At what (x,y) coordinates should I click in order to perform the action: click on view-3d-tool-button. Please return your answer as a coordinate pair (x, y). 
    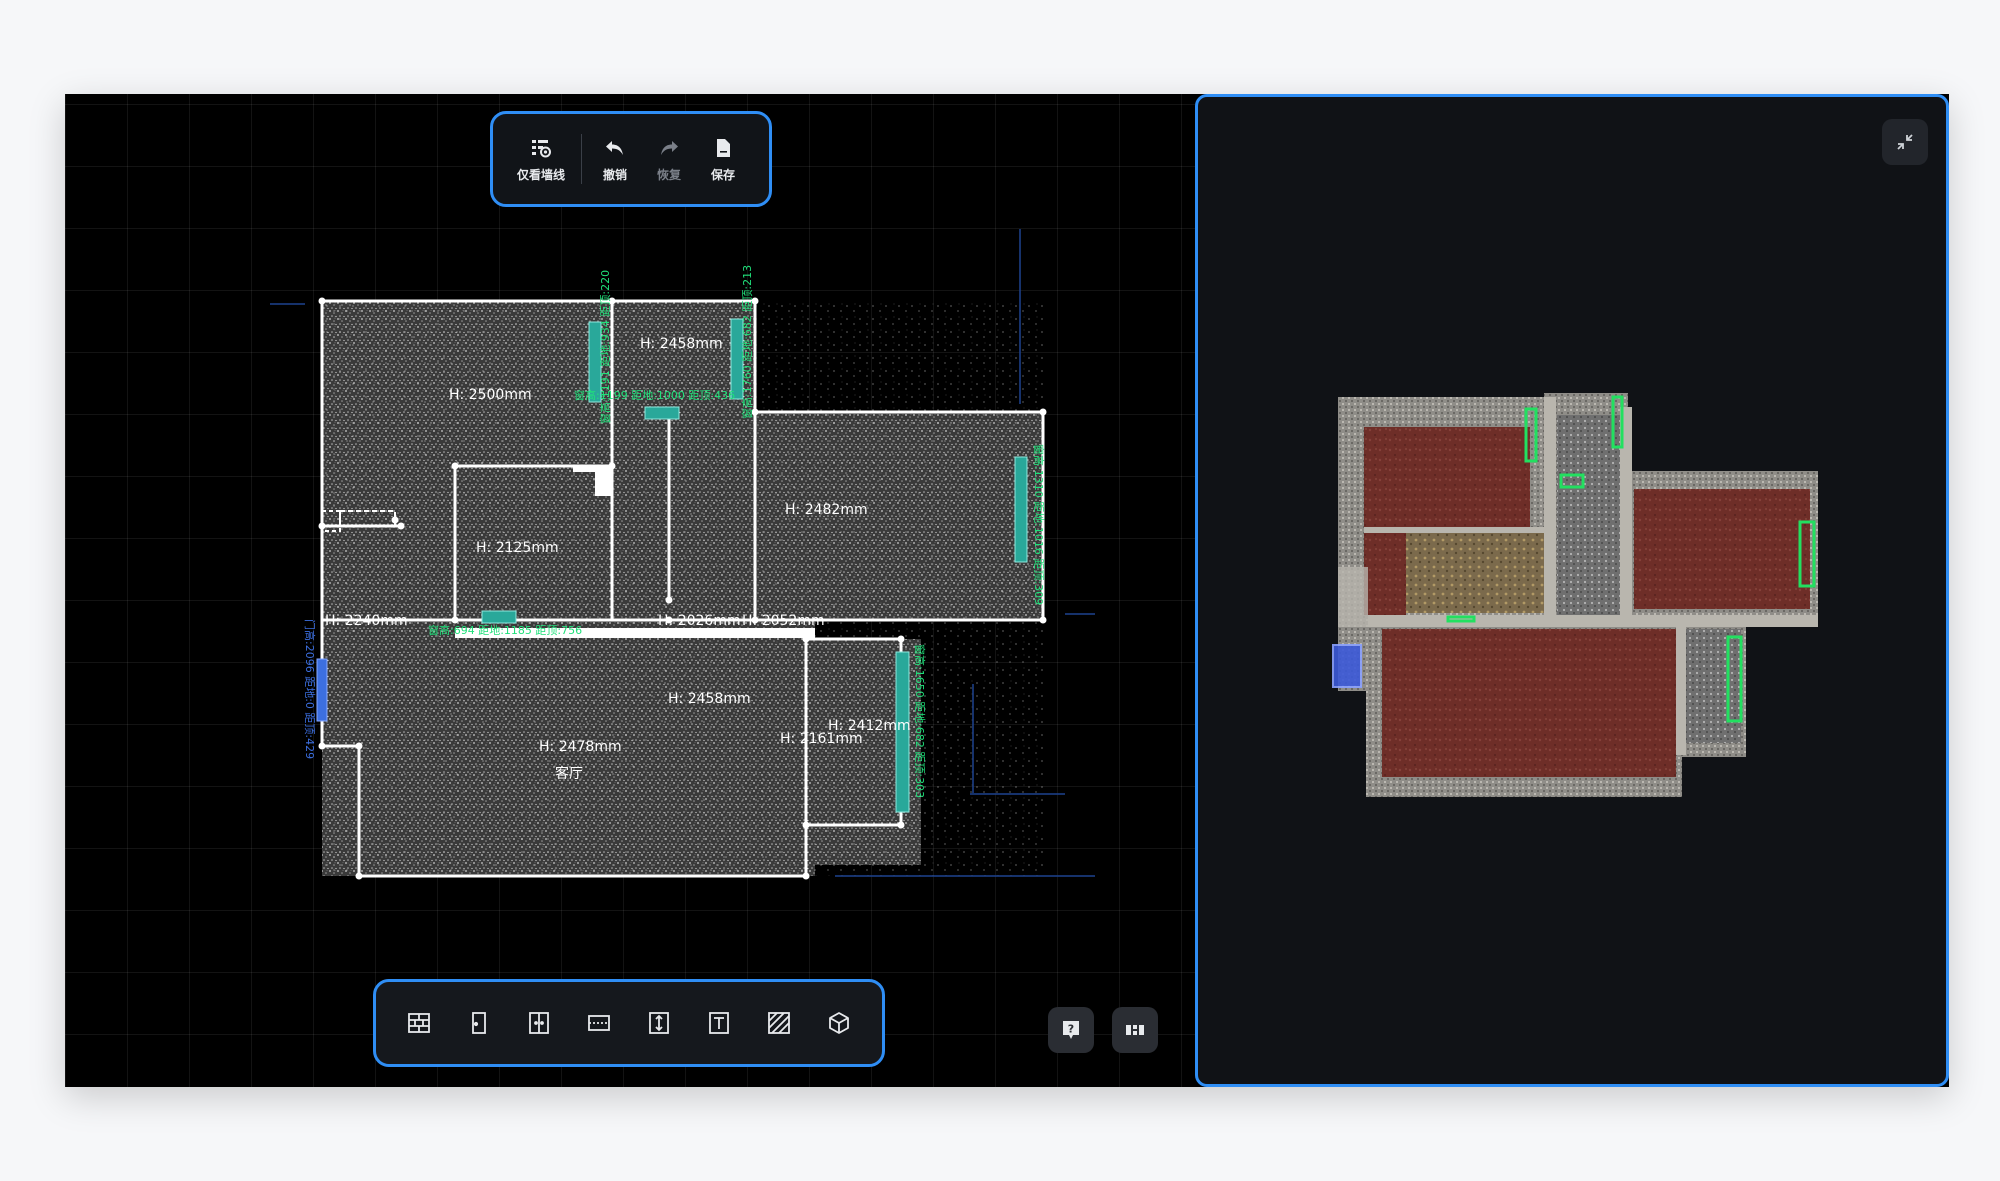
    Looking at the image, I should click on (839, 1023).